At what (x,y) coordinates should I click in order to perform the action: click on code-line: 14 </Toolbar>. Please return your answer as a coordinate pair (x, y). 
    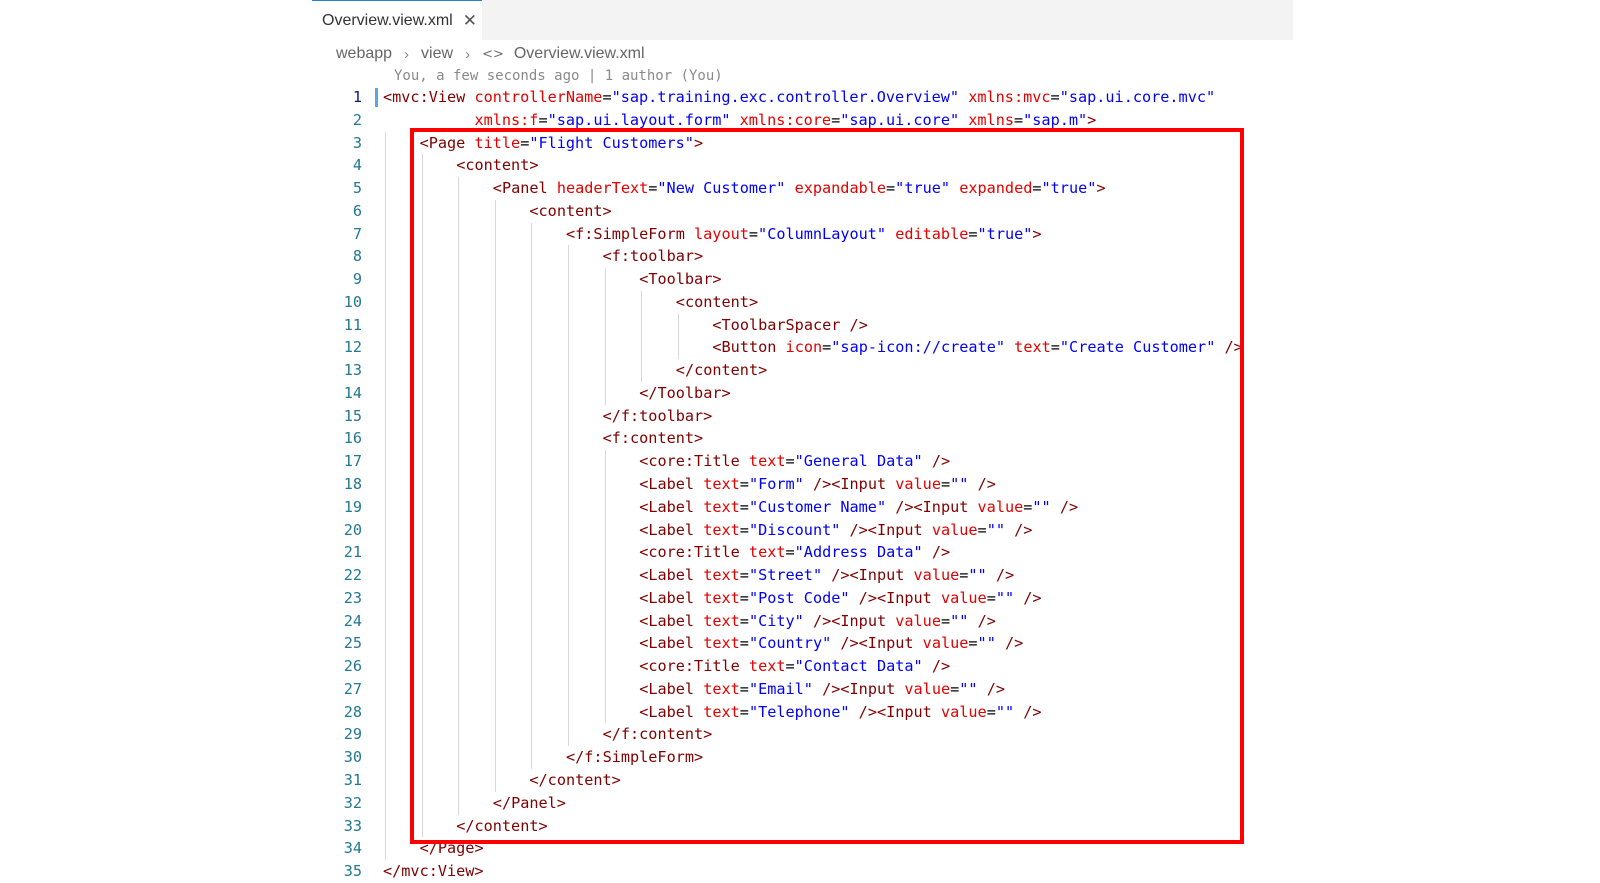
    Looking at the image, I should click on (802, 393).